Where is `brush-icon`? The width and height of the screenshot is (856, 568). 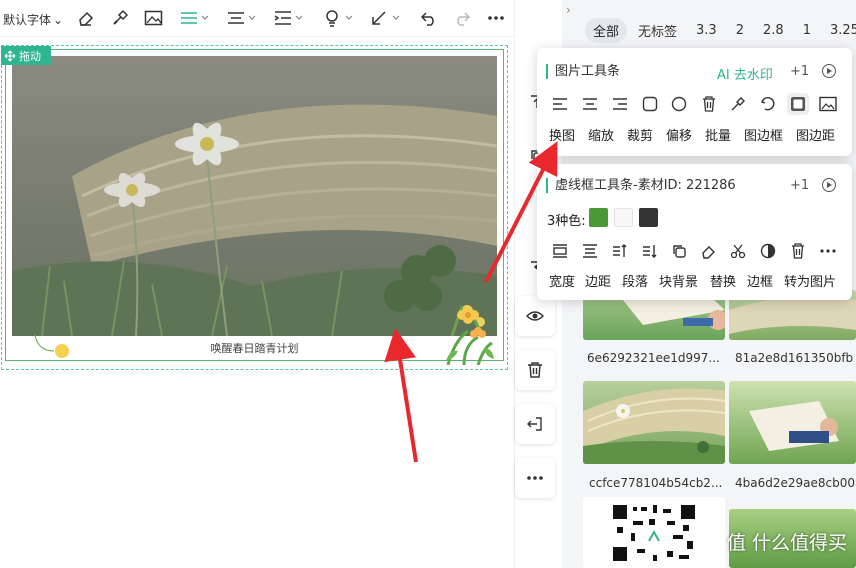 brush-icon is located at coordinates (120, 18).